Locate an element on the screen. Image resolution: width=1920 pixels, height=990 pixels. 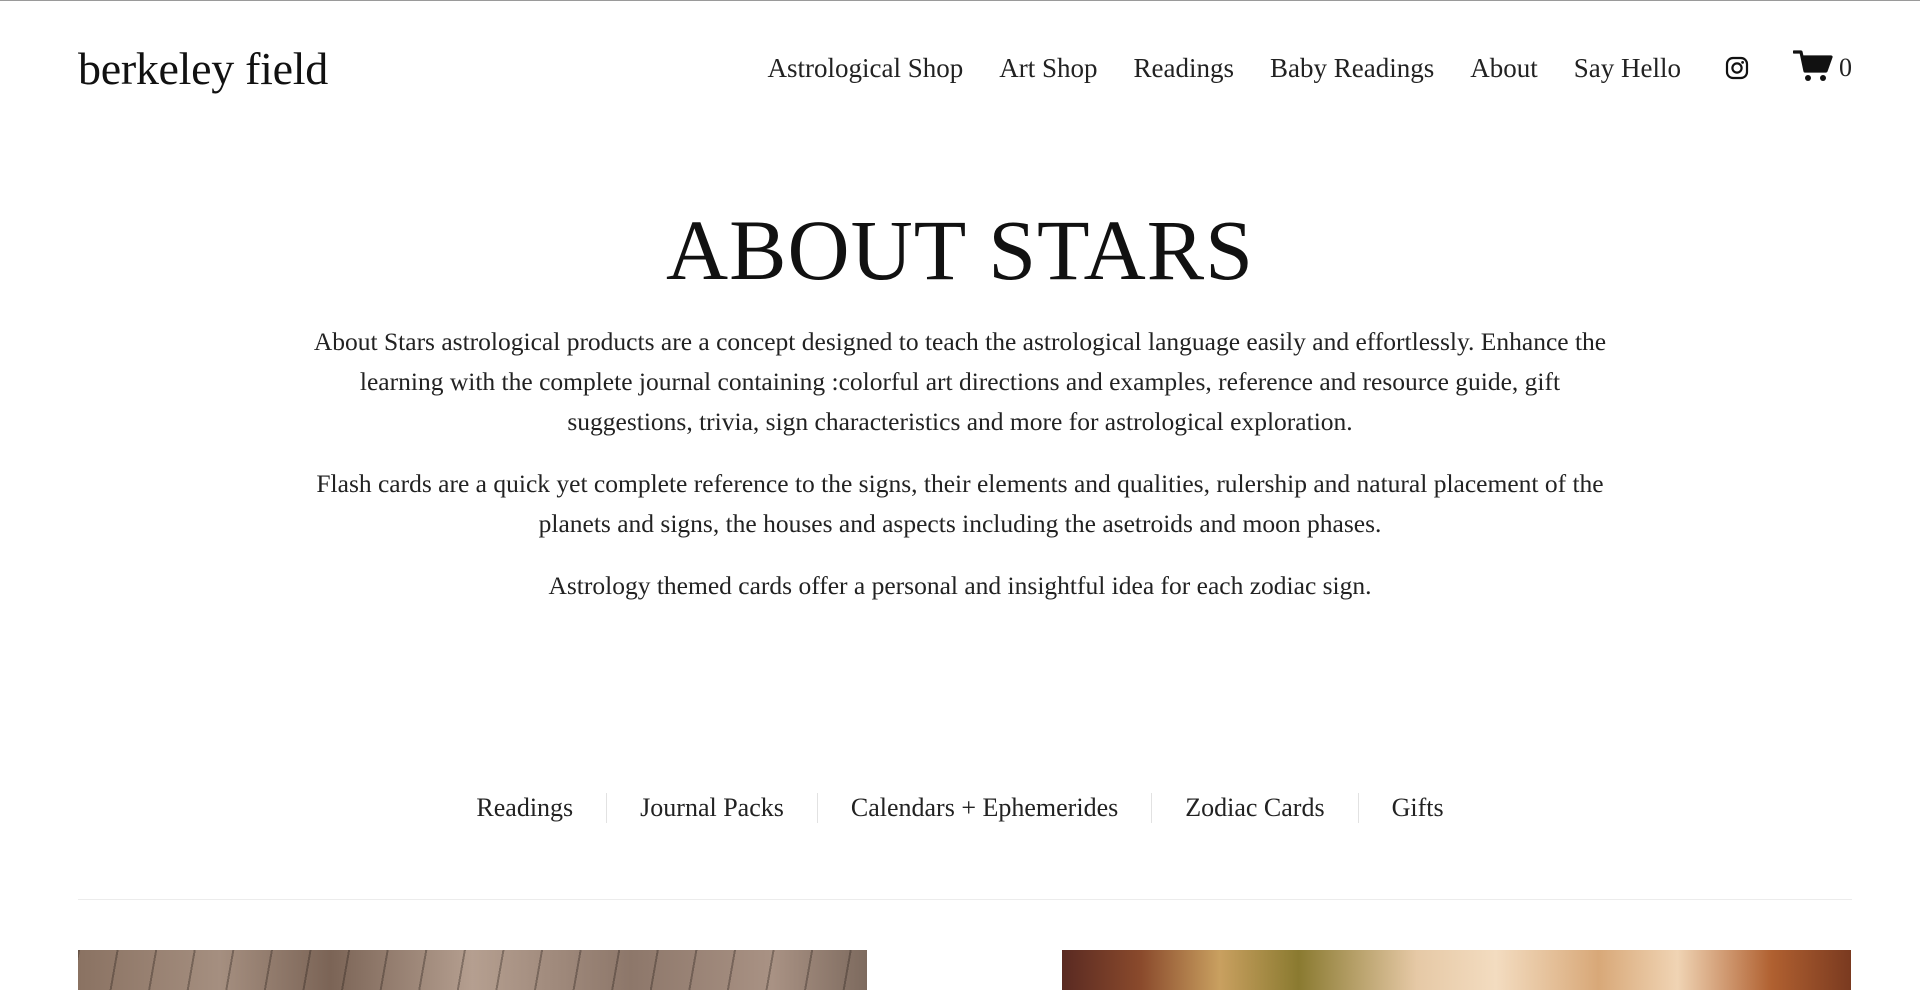
section-divider is located at coordinates (965, 899).